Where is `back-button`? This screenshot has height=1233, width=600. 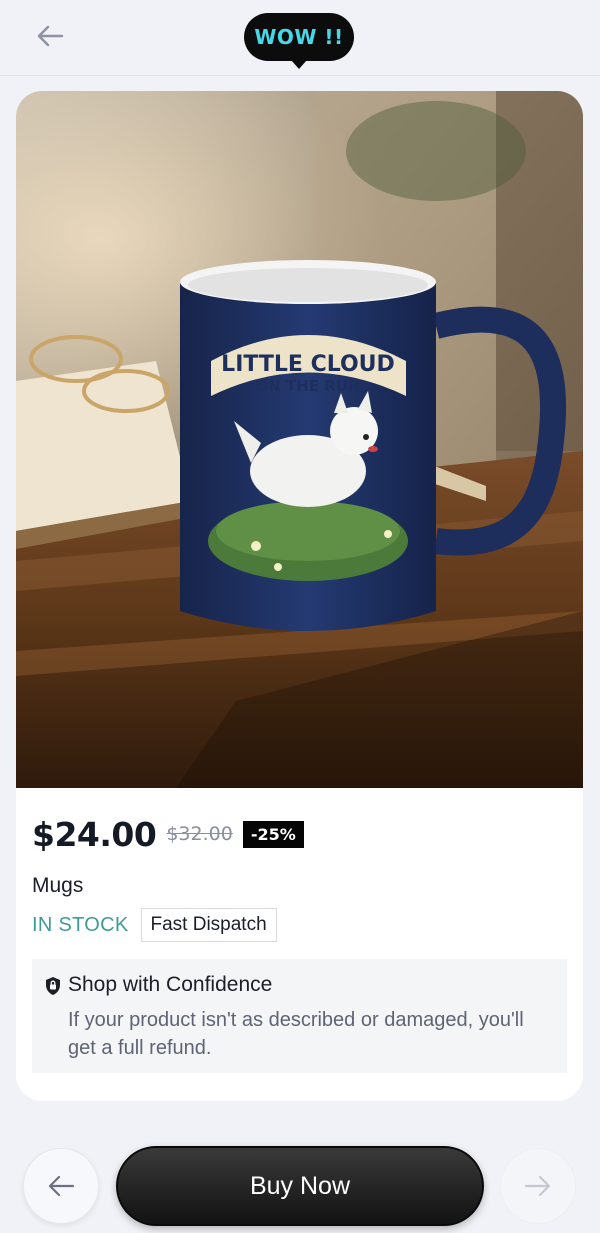 back-button is located at coordinates (50, 36).